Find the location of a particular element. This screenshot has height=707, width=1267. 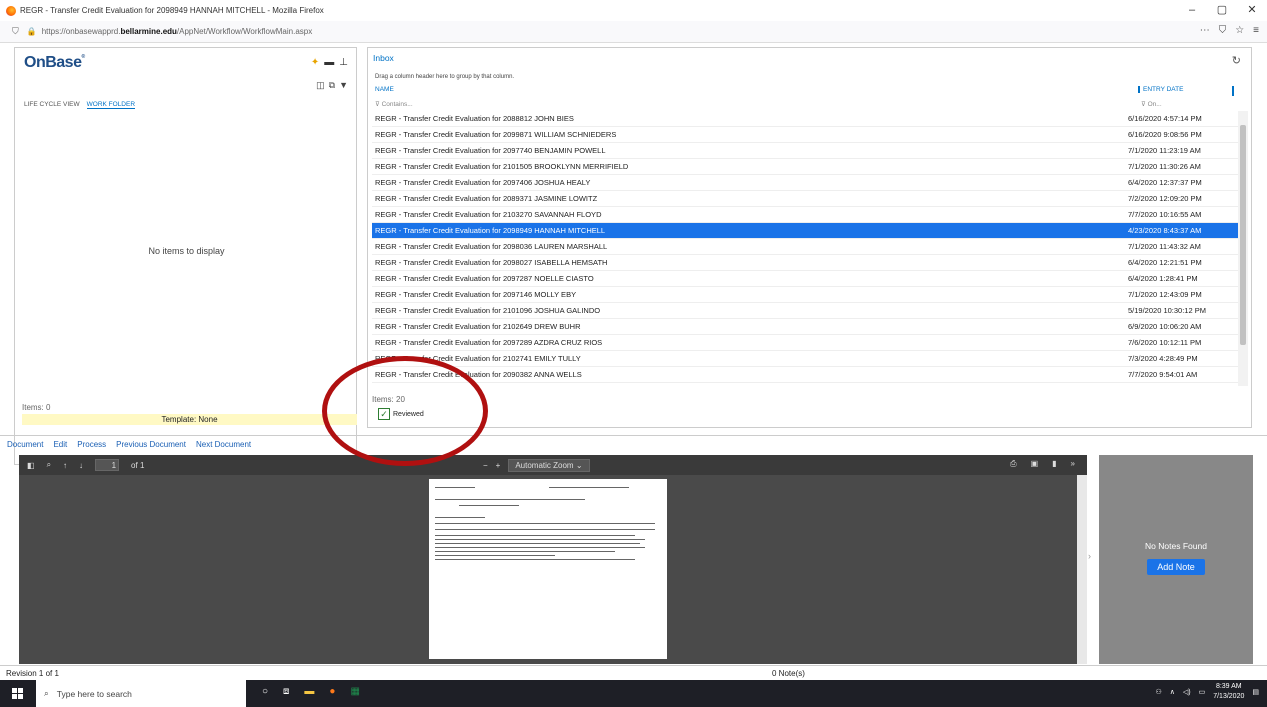

column-header-name: NAME is located at coordinates (384, 89).